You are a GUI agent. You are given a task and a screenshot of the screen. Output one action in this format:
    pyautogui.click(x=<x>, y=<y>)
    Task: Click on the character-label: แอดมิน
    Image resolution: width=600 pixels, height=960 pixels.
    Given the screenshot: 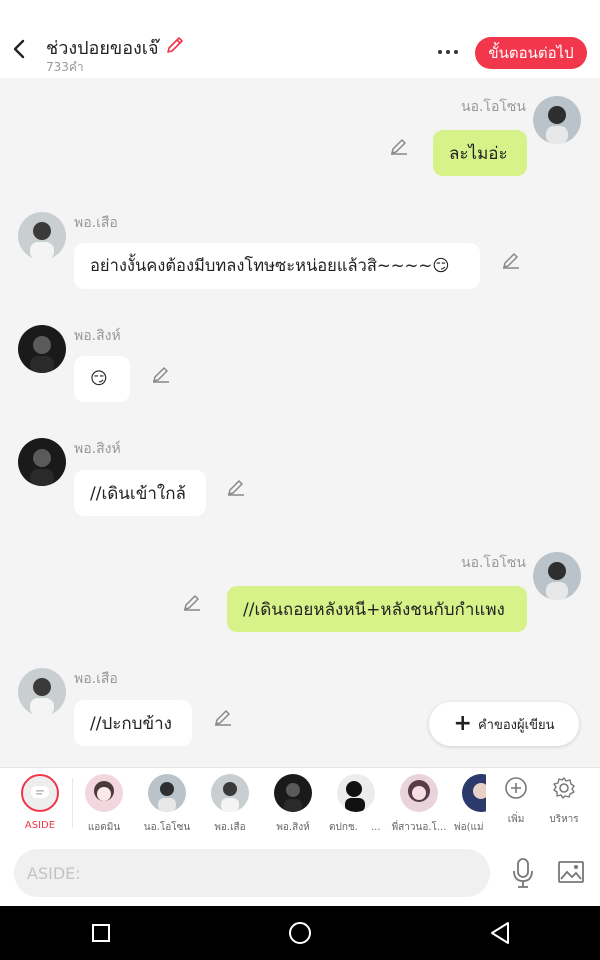 What is the action you would take?
    pyautogui.click(x=104, y=827)
    